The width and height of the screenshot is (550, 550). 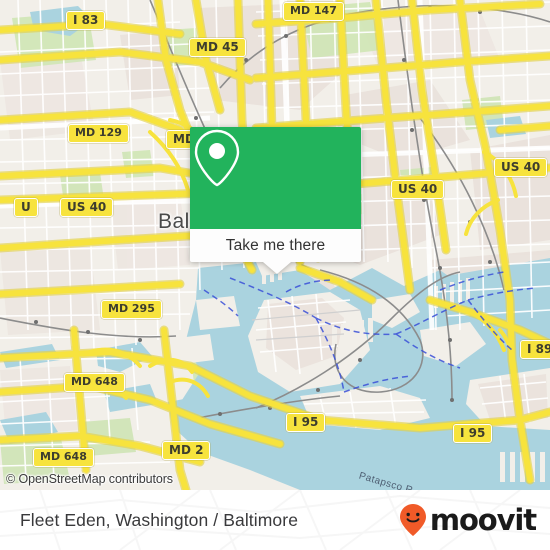 What do you see at coordinates (483, 520) in the screenshot?
I see `moovit-wordmark: moovit` at bounding box center [483, 520].